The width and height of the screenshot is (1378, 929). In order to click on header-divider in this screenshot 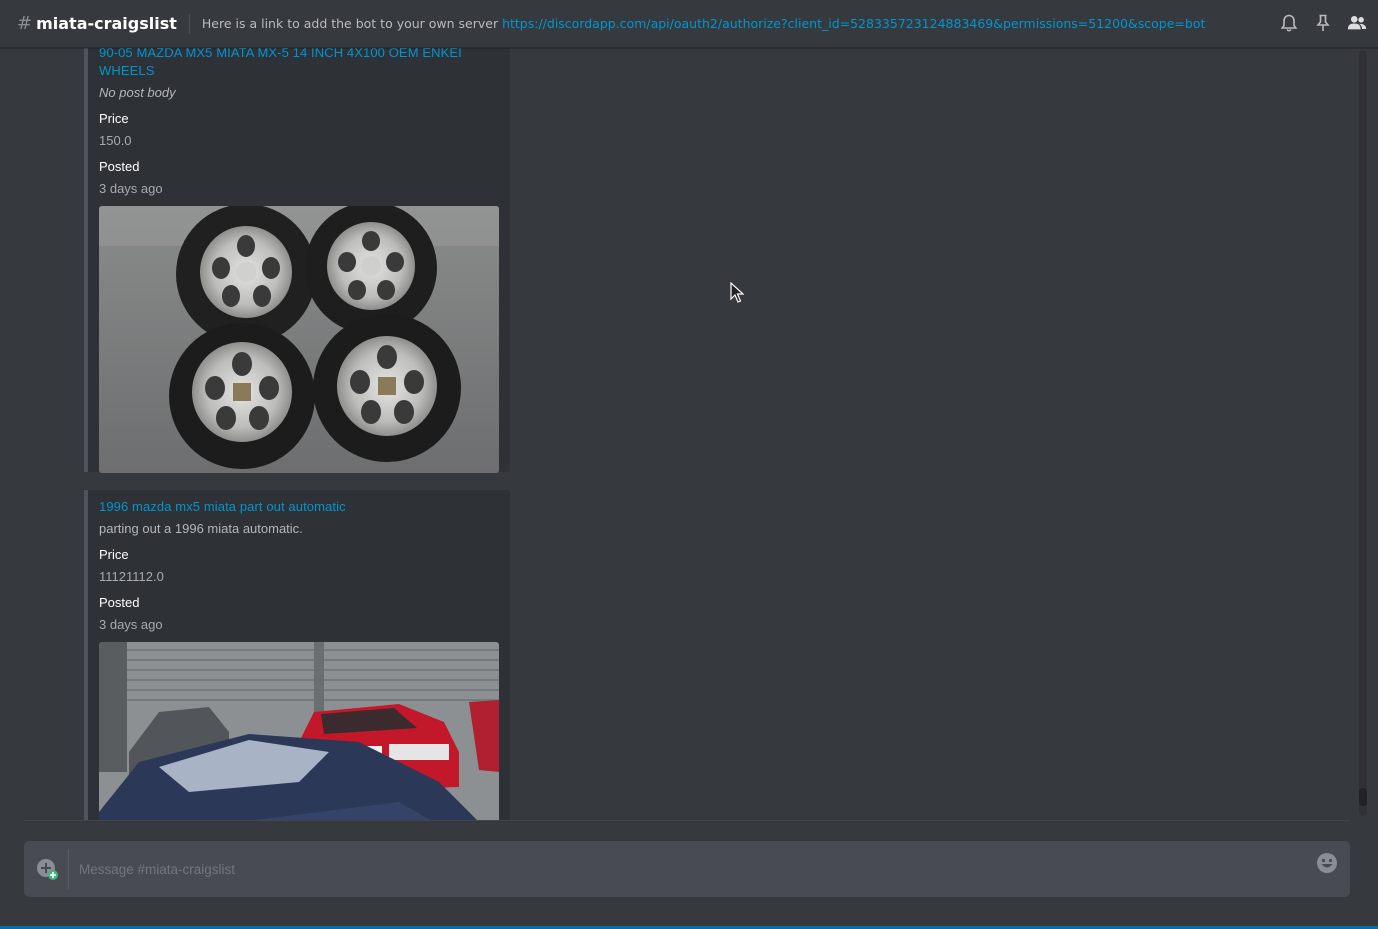, I will do `click(189, 23)`.